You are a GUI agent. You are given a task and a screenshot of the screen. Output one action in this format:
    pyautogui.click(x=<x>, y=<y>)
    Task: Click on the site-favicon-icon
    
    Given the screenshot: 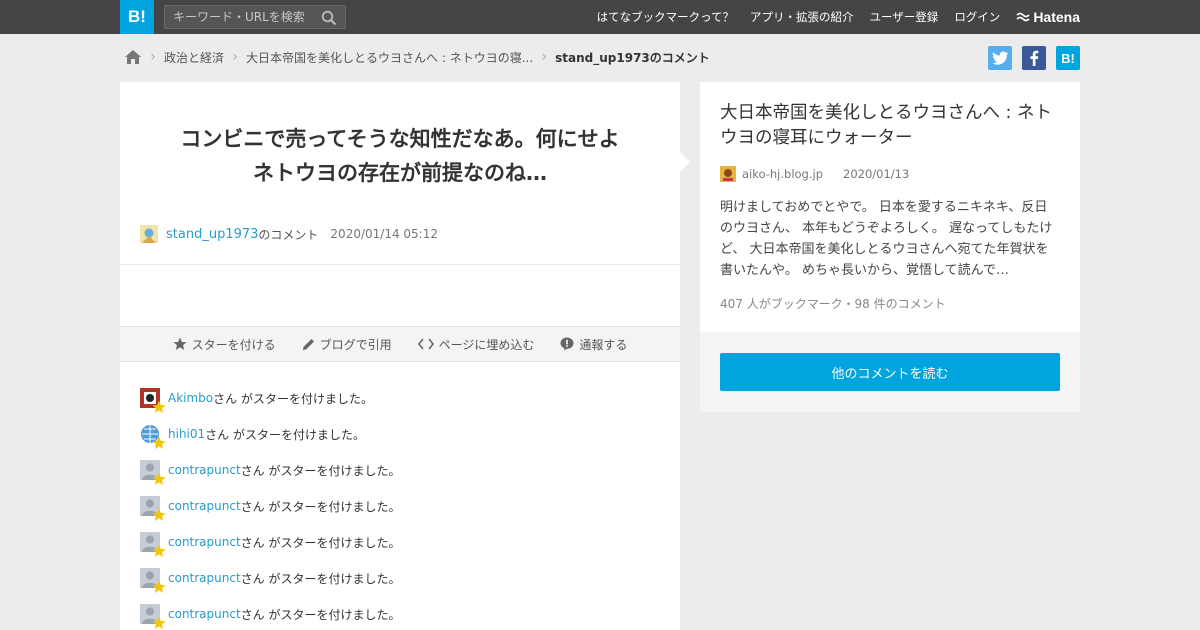 What is the action you would take?
    pyautogui.click(x=728, y=174)
    